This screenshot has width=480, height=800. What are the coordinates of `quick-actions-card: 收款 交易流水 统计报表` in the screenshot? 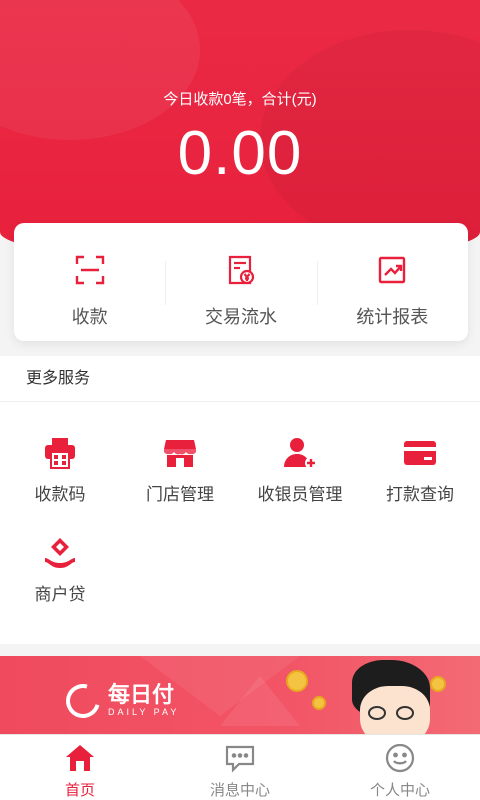 It's located at (241, 282).